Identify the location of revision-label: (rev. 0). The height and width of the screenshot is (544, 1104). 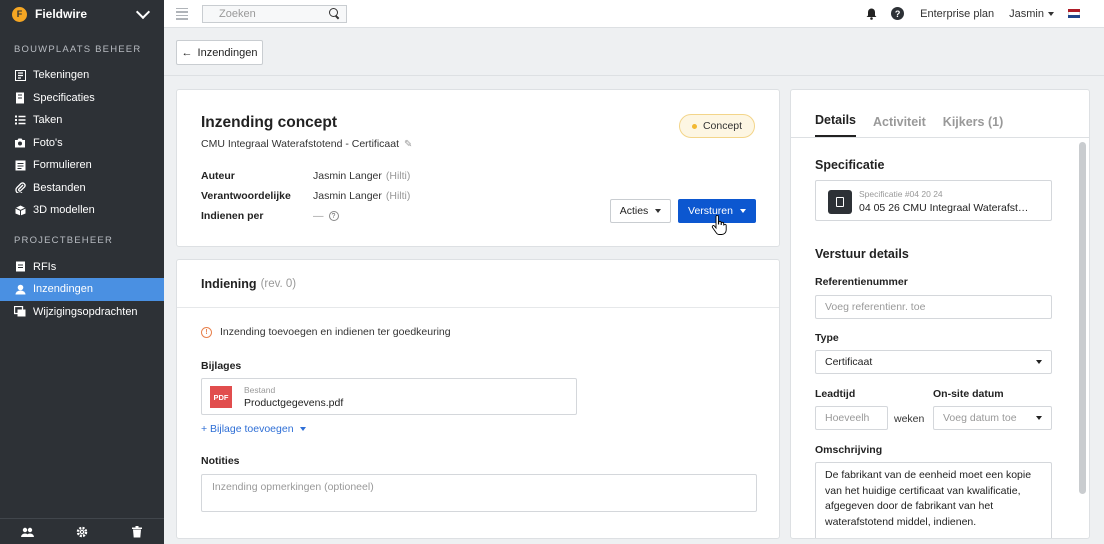
(278, 283).